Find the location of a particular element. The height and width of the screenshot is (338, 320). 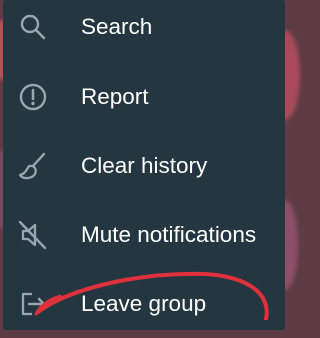

menu-item-label: Leave group is located at coordinates (144, 303).